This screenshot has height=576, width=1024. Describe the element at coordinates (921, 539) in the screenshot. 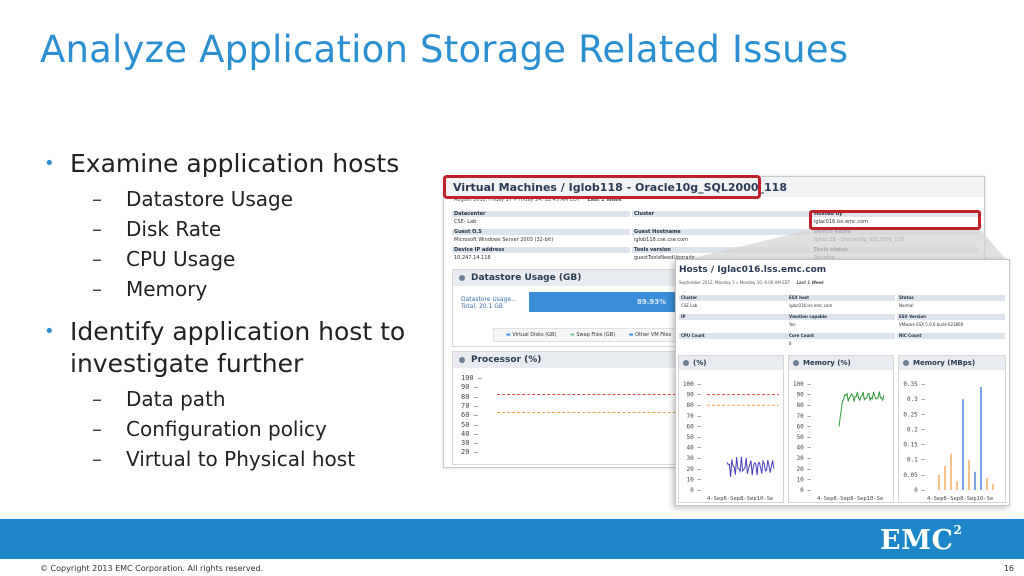

I see `emc-logo: EMC2` at that location.